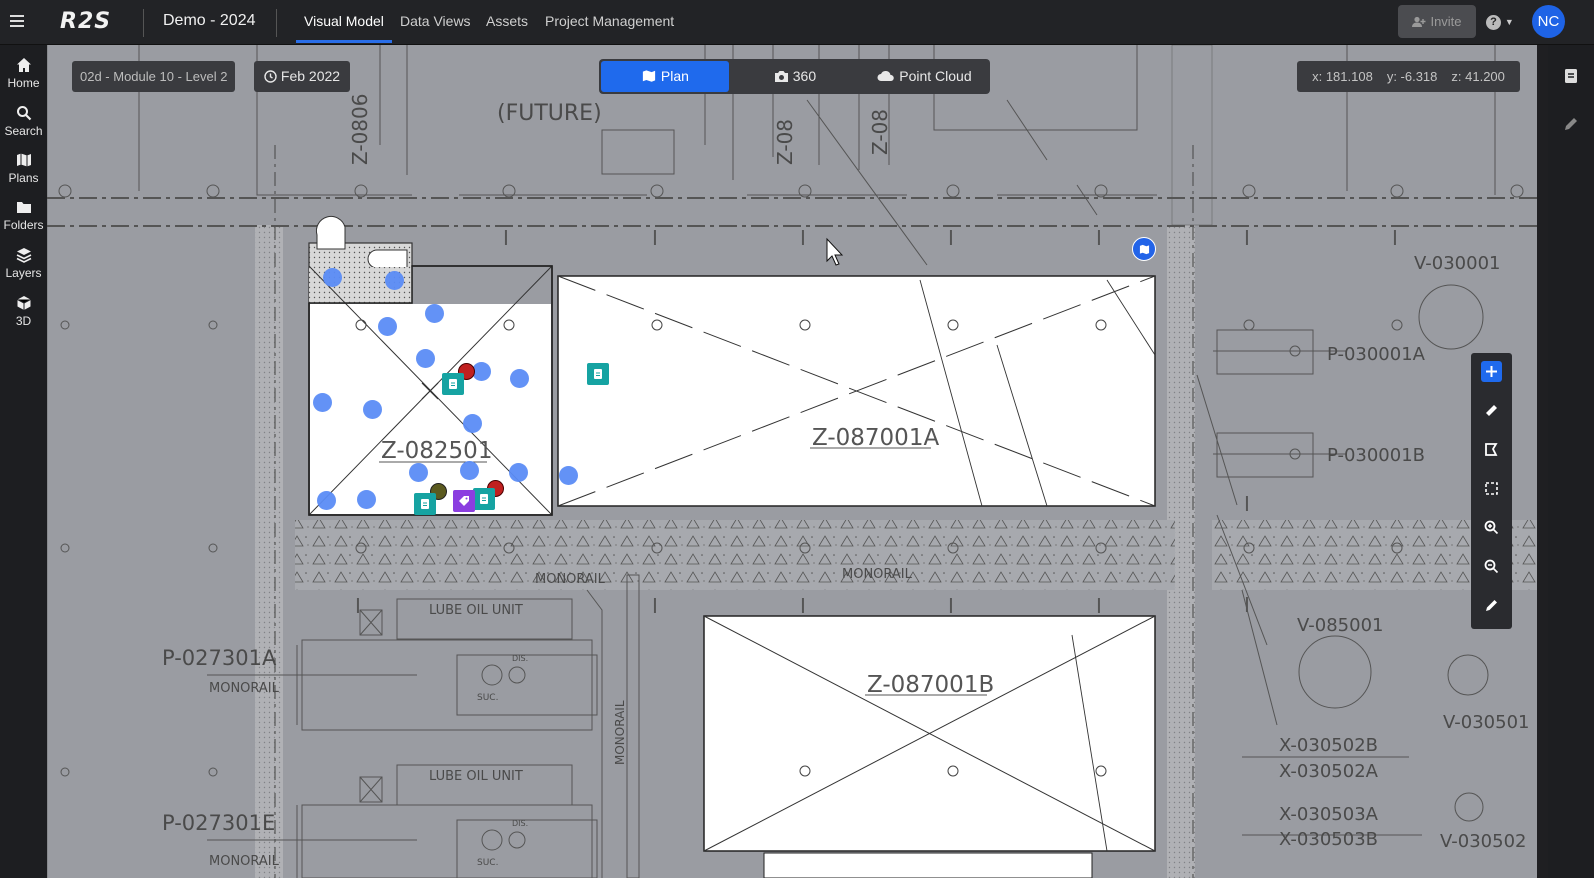  What do you see at coordinates (464, 501) in the screenshot?
I see `tag-icon` at bounding box center [464, 501].